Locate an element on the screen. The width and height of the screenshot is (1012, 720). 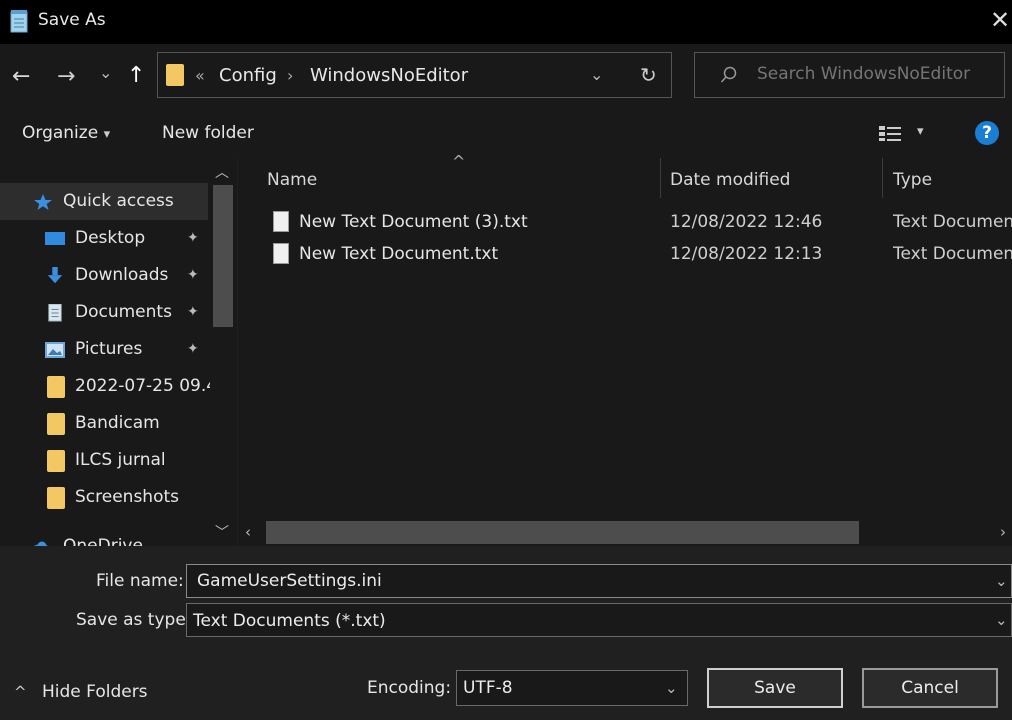
encoding-dropdown-icon: ⌄ is located at coordinates (671, 688).